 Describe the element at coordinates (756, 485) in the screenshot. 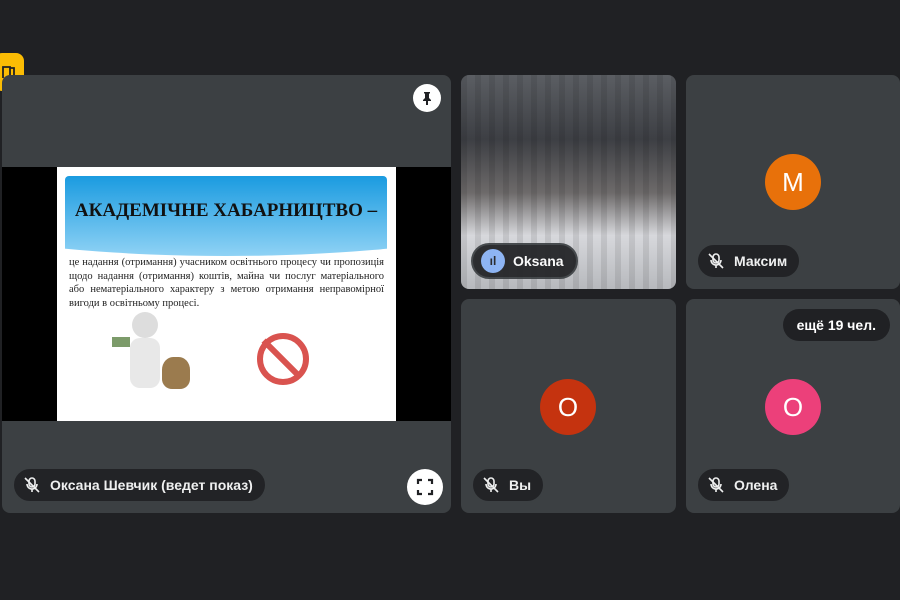

I see `participant-name: Олена` at that location.